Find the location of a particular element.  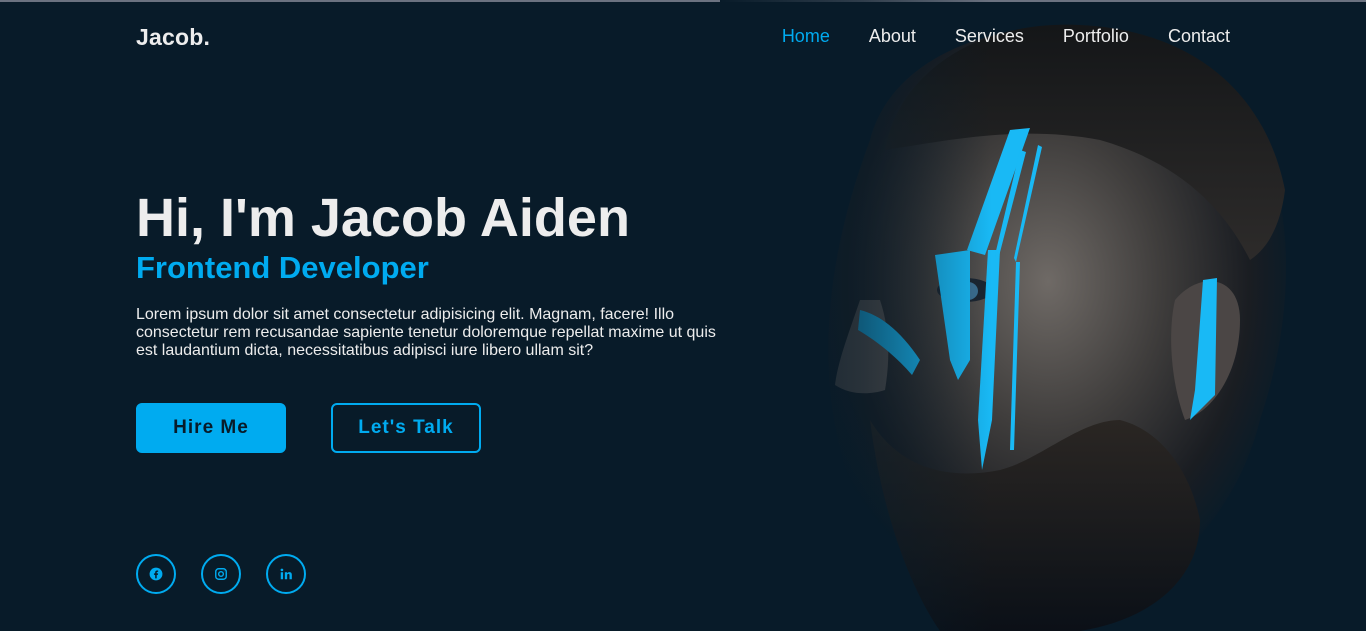

hire-me-button: Hire Me is located at coordinates (211, 428).